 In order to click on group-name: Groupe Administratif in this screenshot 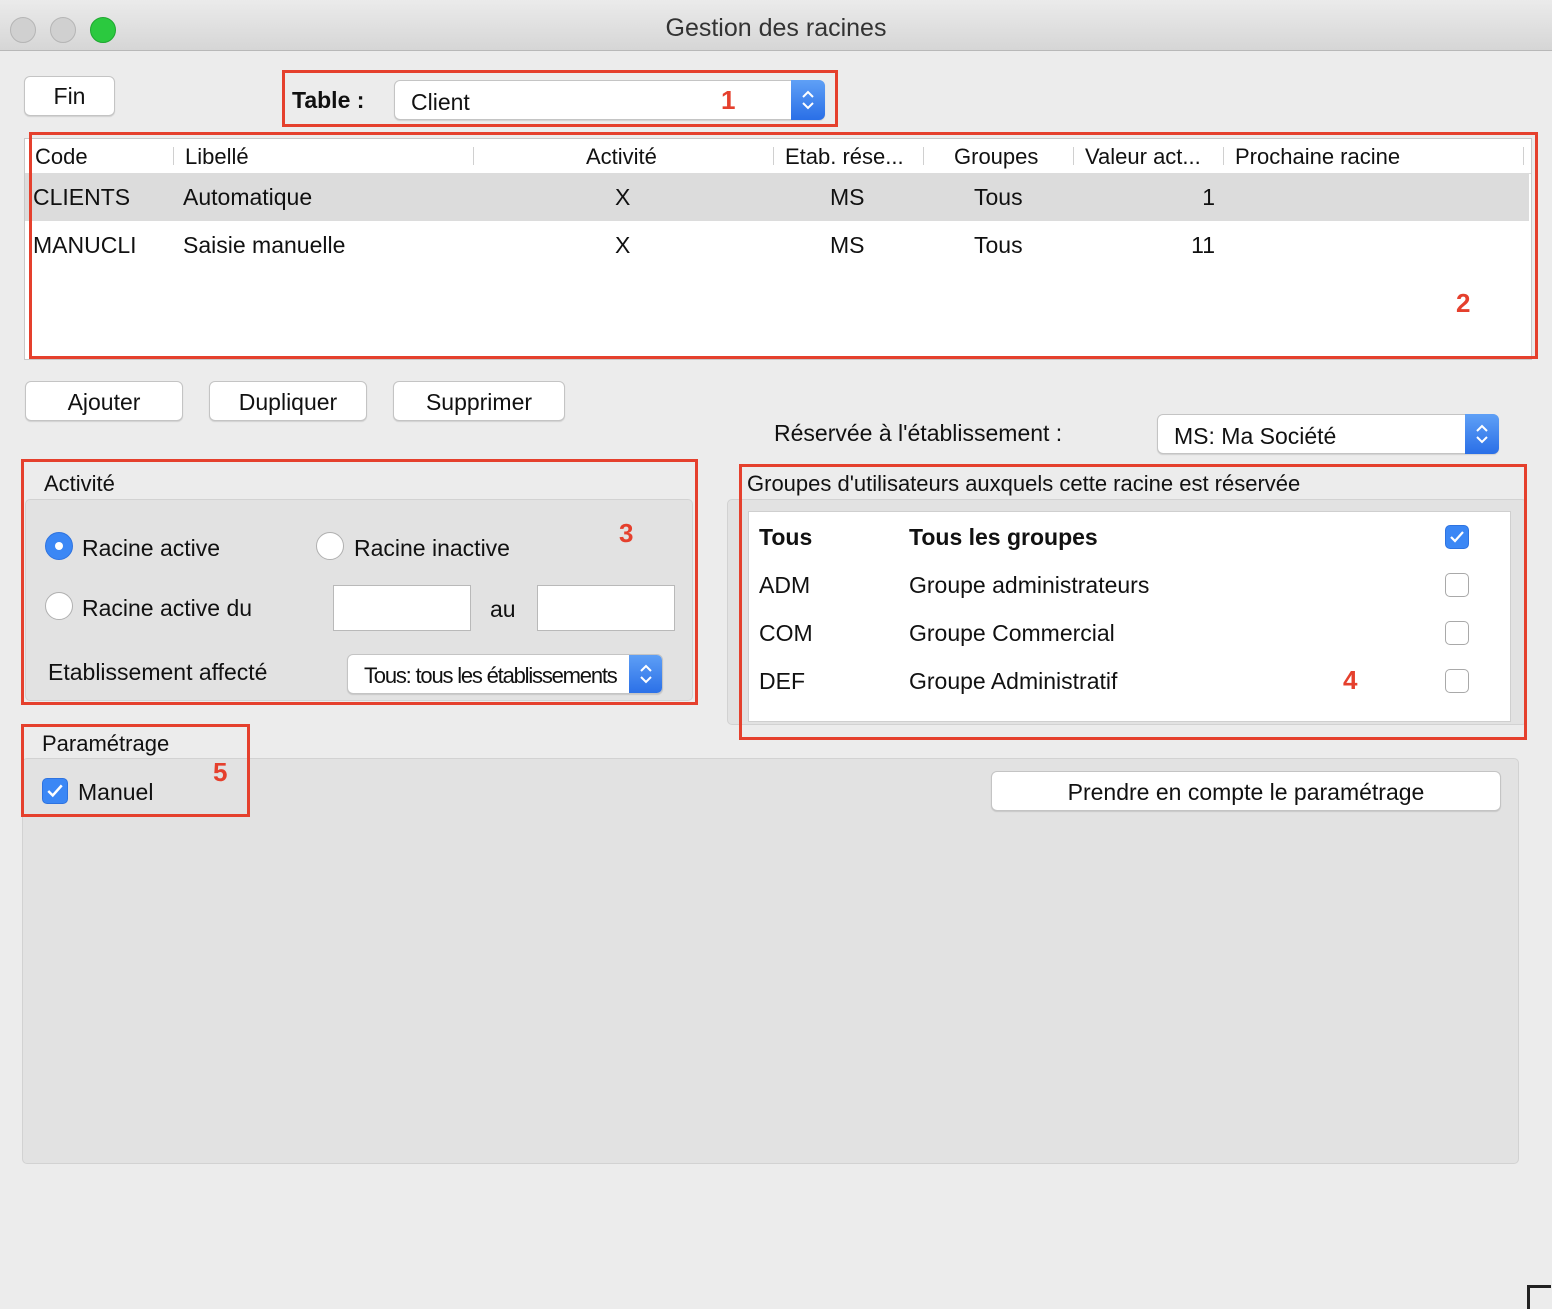, I will do `click(1013, 681)`.